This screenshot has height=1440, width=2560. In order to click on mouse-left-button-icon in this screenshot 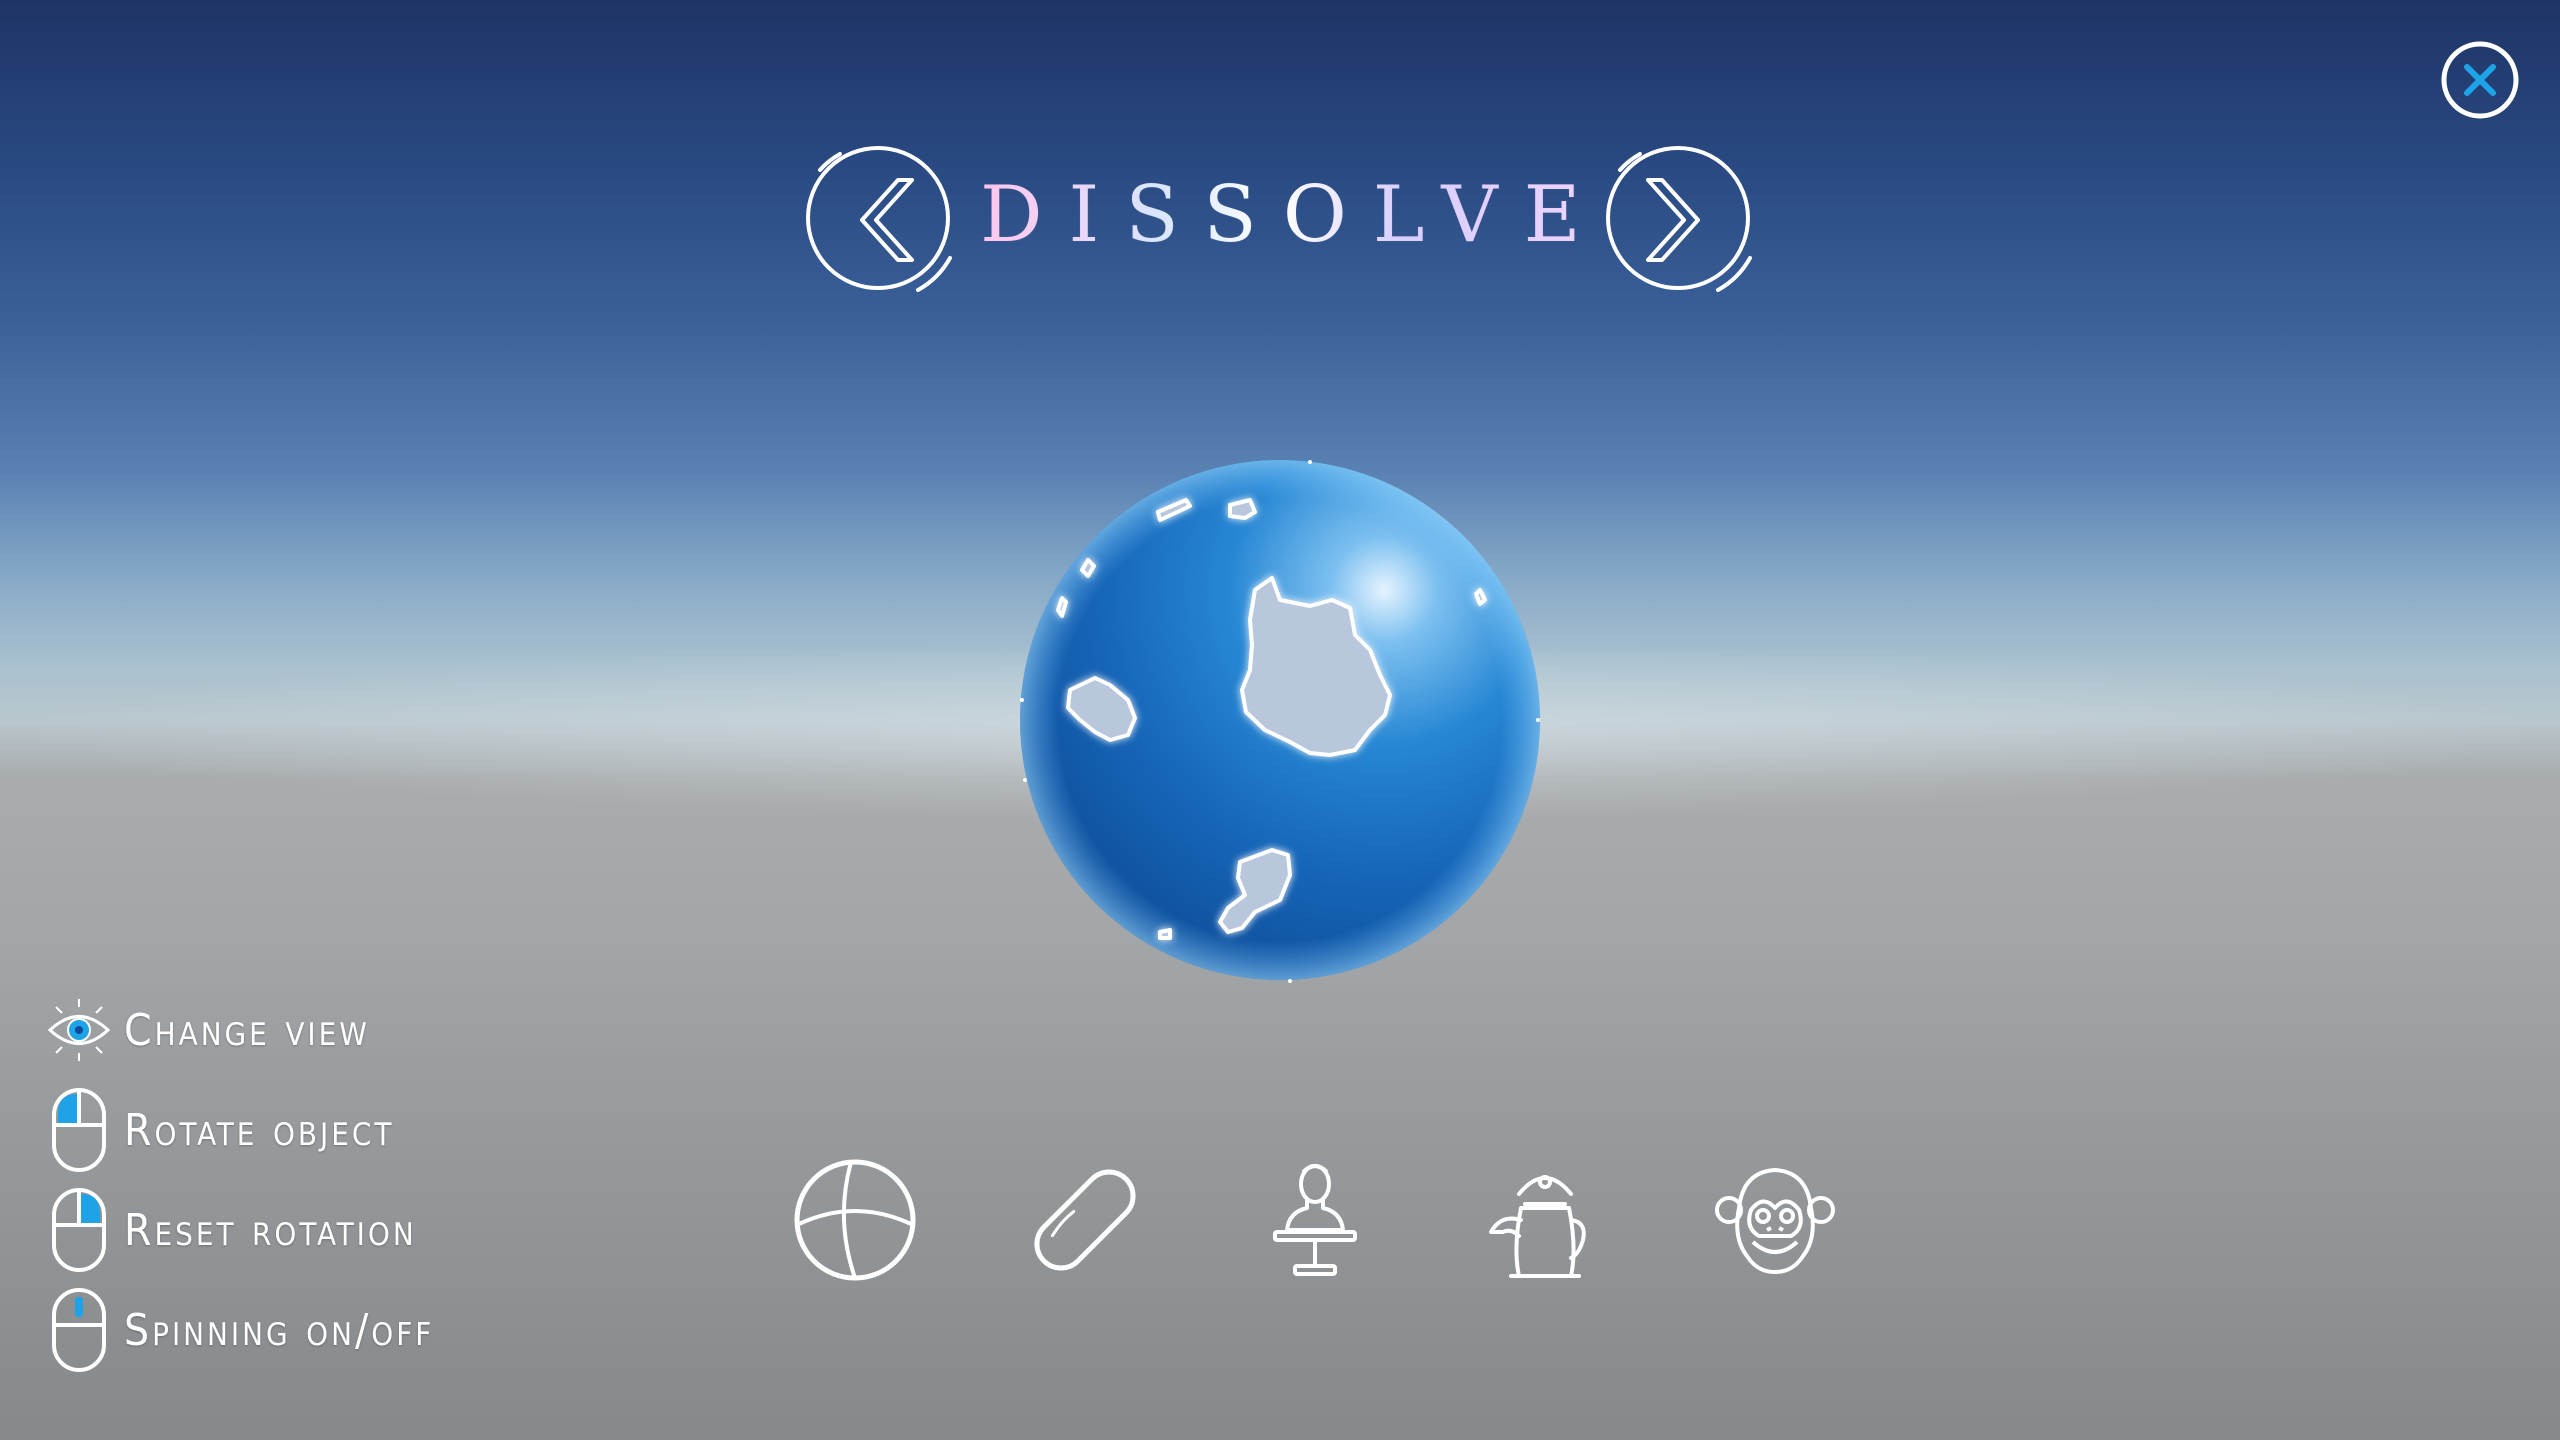, I will do `click(79, 1130)`.